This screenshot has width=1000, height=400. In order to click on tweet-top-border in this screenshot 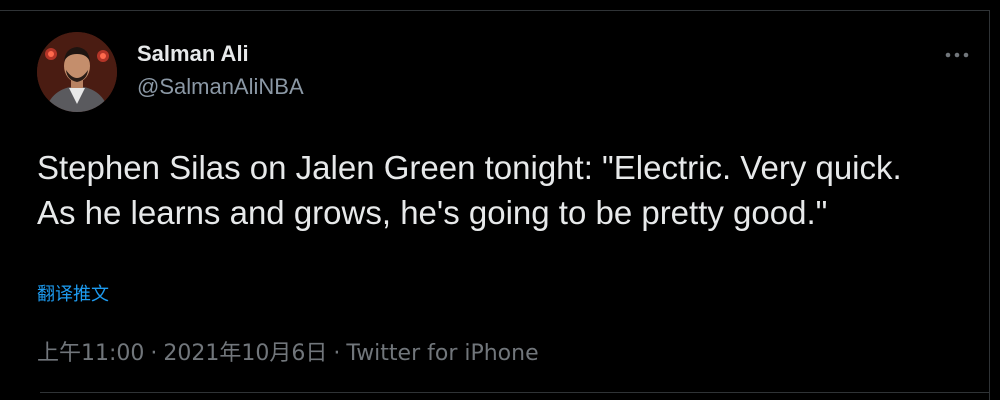, I will do `click(495, 10)`.